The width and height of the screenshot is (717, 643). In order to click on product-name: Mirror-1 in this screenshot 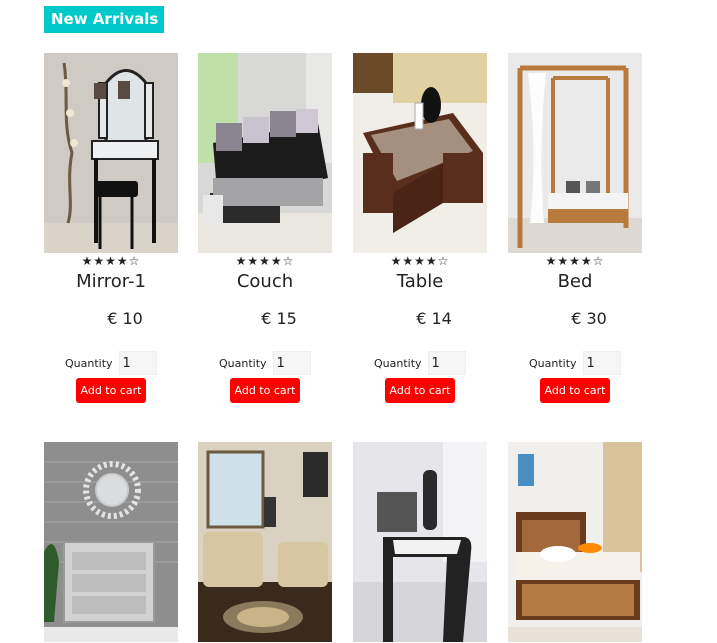, I will do `click(111, 282)`.